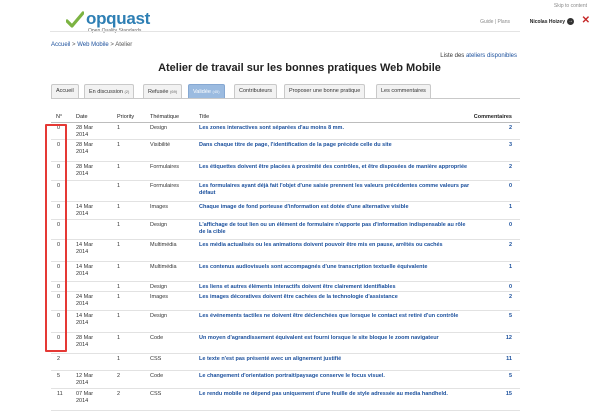  I want to click on breadcrumb-home: Accueil, so click(60, 45).